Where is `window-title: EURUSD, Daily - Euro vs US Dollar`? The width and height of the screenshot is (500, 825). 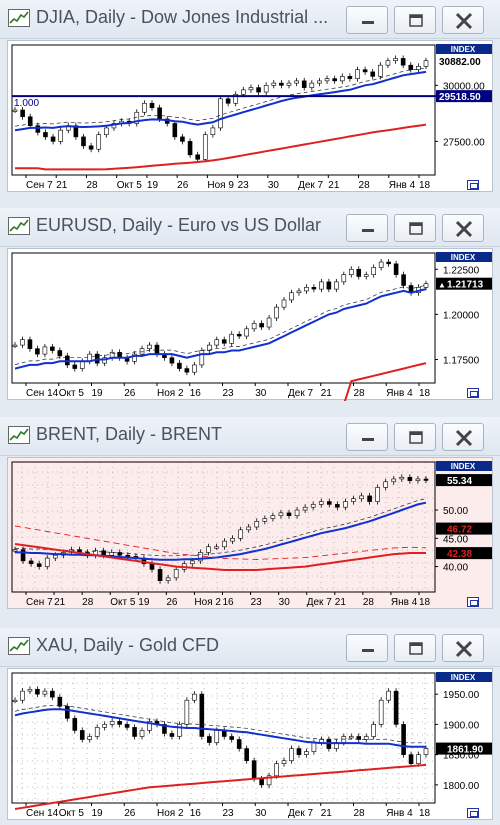
window-title: EURUSD, Daily - Euro vs US Dollar is located at coordinates (179, 225).